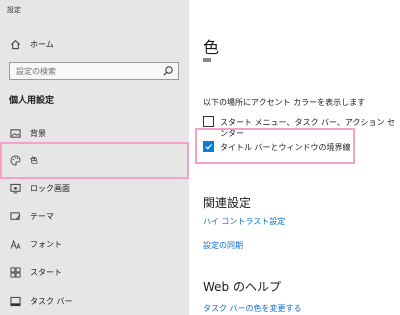 Image resolution: width=400 pixels, height=315 pixels. What do you see at coordinates (42, 44) in the screenshot?
I see `sidebar-item-label: ホーム` at bounding box center [42, 44].